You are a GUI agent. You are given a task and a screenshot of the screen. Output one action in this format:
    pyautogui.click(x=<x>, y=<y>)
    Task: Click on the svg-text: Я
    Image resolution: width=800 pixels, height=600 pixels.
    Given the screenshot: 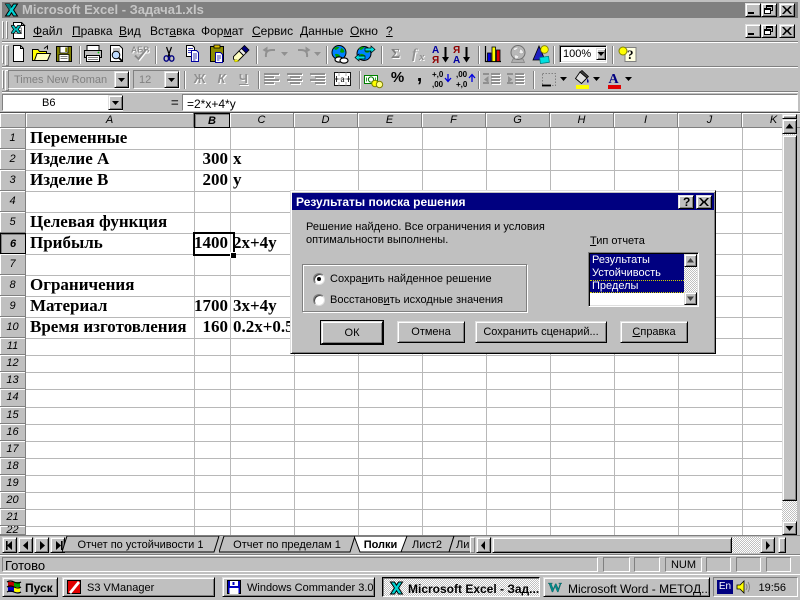 What is the action you would take?
    pyautogui.click(x=435, y=60)
    